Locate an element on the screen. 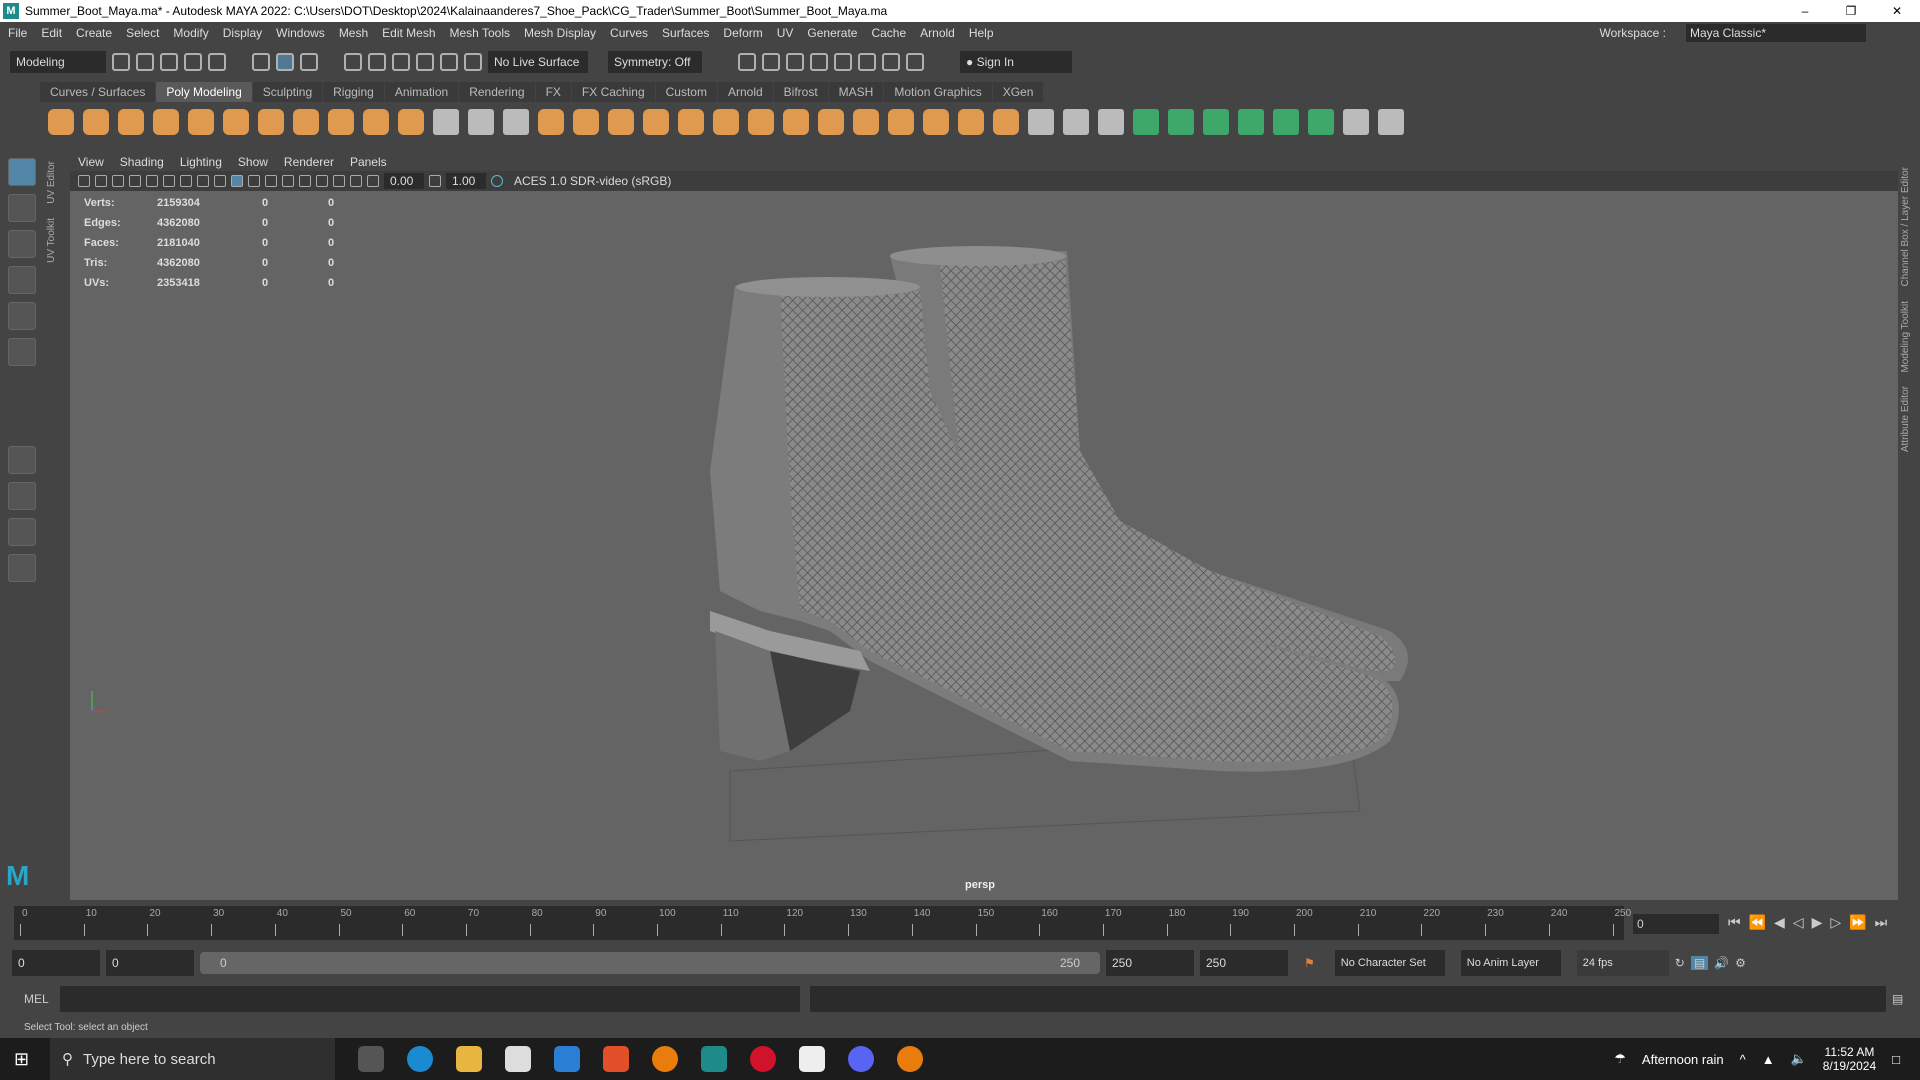  svg-icon is located at coordinates (411, 122).